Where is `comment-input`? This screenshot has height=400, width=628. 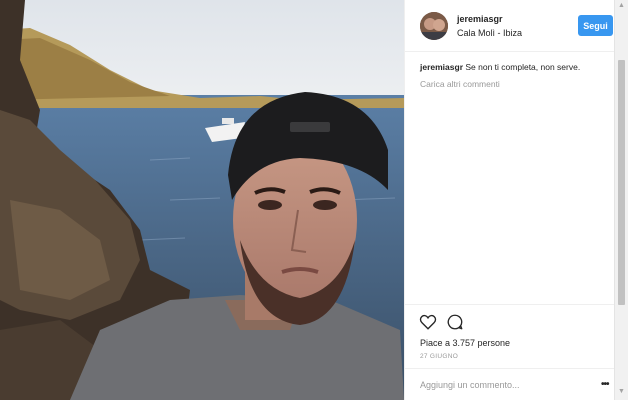
comment-input is located at coordinates (505, 385).